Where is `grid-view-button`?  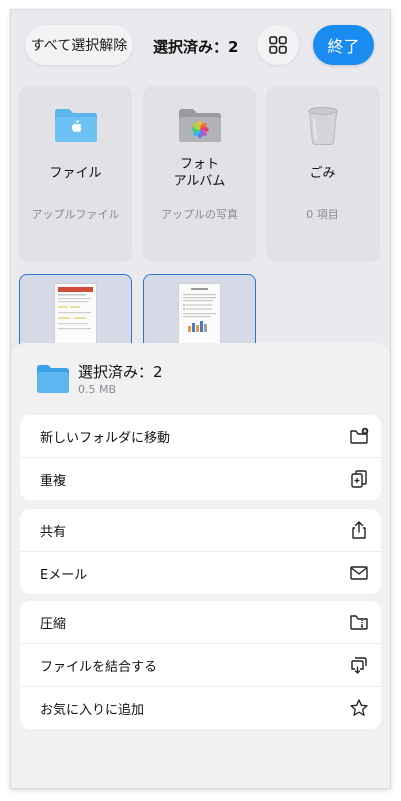 grid-view-button is located at coordinates (278, 45).